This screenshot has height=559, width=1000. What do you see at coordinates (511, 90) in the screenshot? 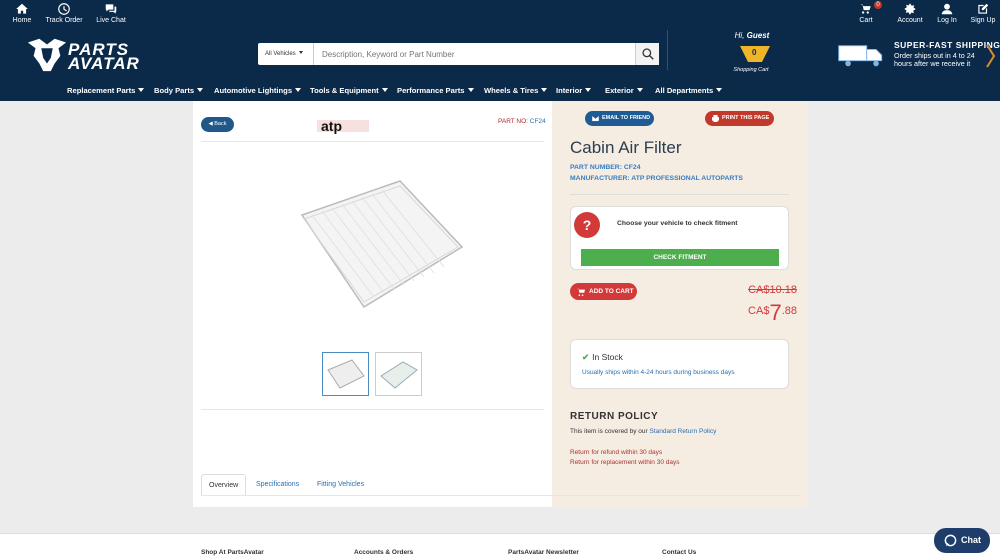
I see `nav-label: Wheels & Tires` at bounding box center [511, 90].